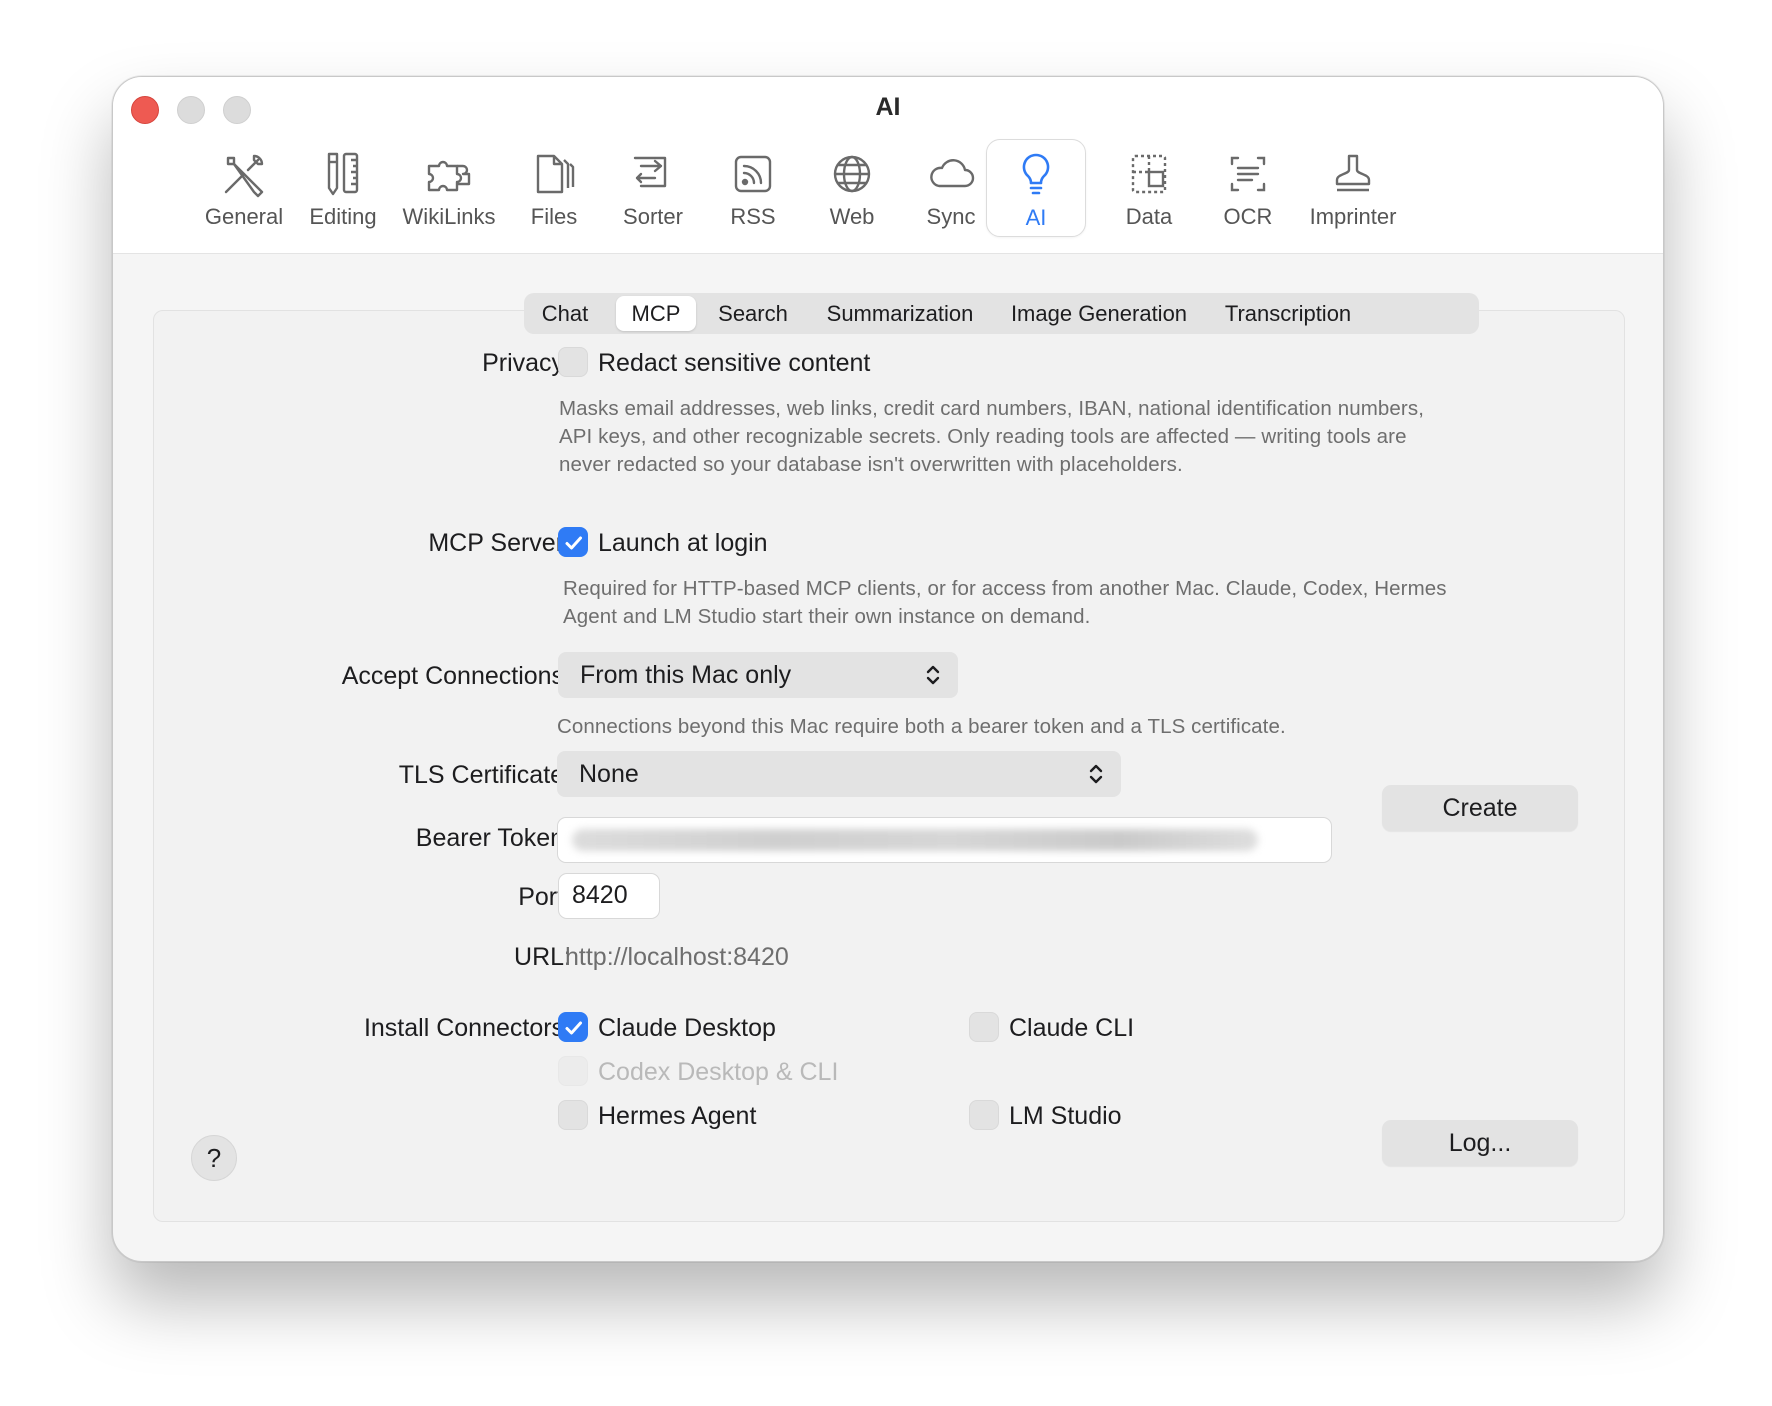  What do you see at coordinates (1480, 808) in the screenshot?
I see `create-certificate-button: Create` at bounding box center [1480, 808].